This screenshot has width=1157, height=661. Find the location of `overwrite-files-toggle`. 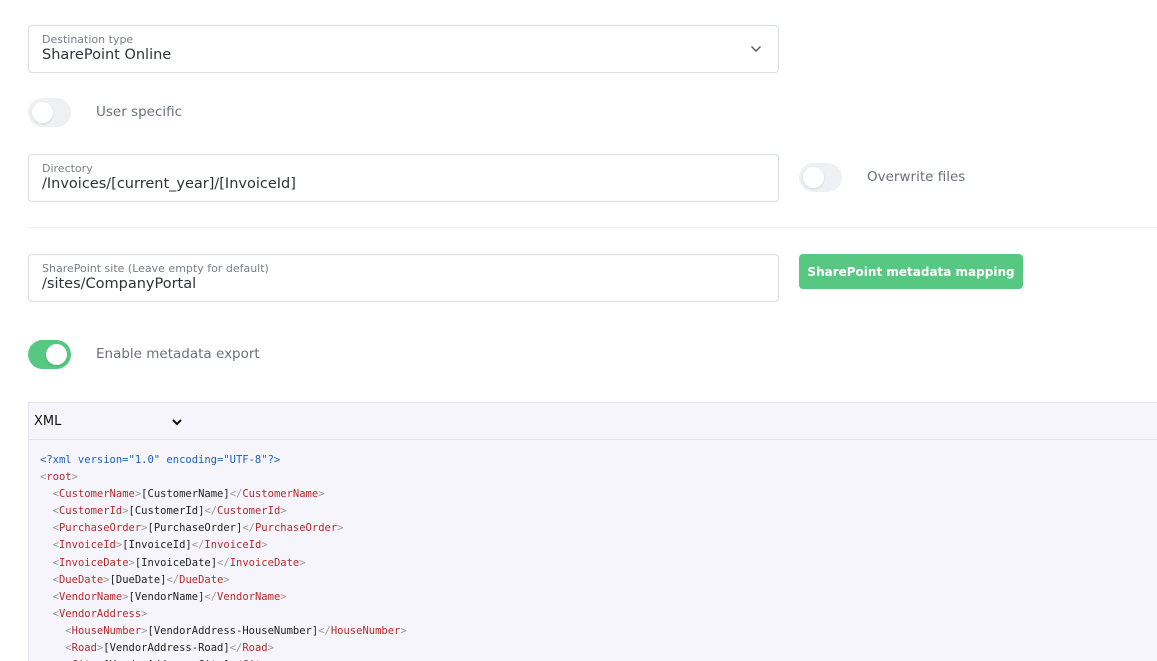

overwrite-files-toggle is located at coordinates (820, 177).